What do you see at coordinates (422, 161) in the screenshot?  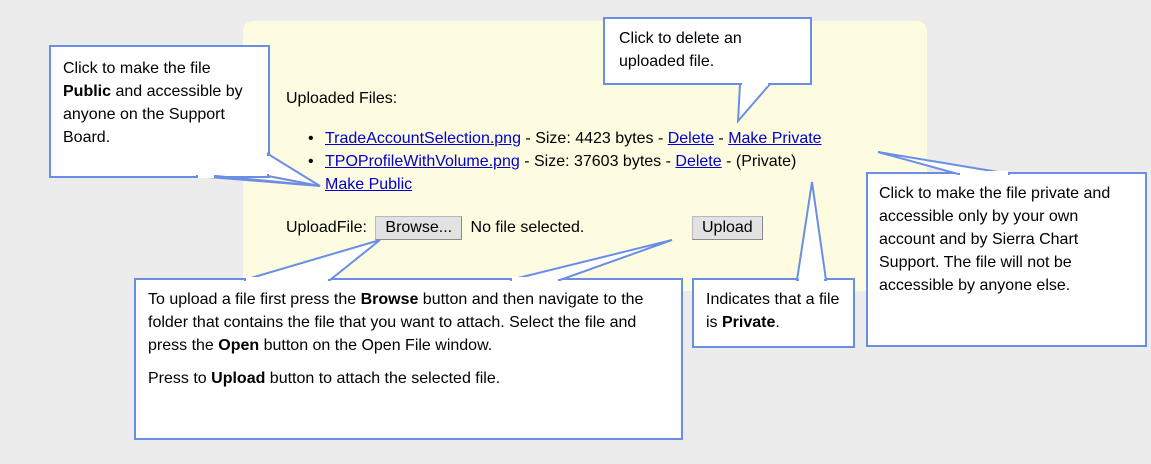 I see `file-link: TPOProfileWithVolume.png` at bounding box center [422, 161].